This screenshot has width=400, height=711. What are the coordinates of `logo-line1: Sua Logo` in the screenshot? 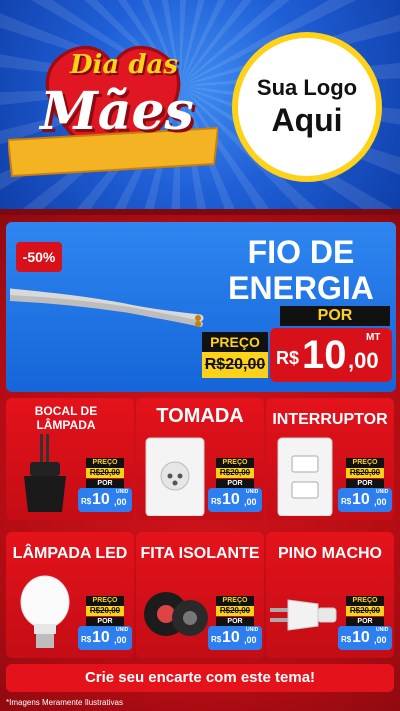 It's located at (307, 87).